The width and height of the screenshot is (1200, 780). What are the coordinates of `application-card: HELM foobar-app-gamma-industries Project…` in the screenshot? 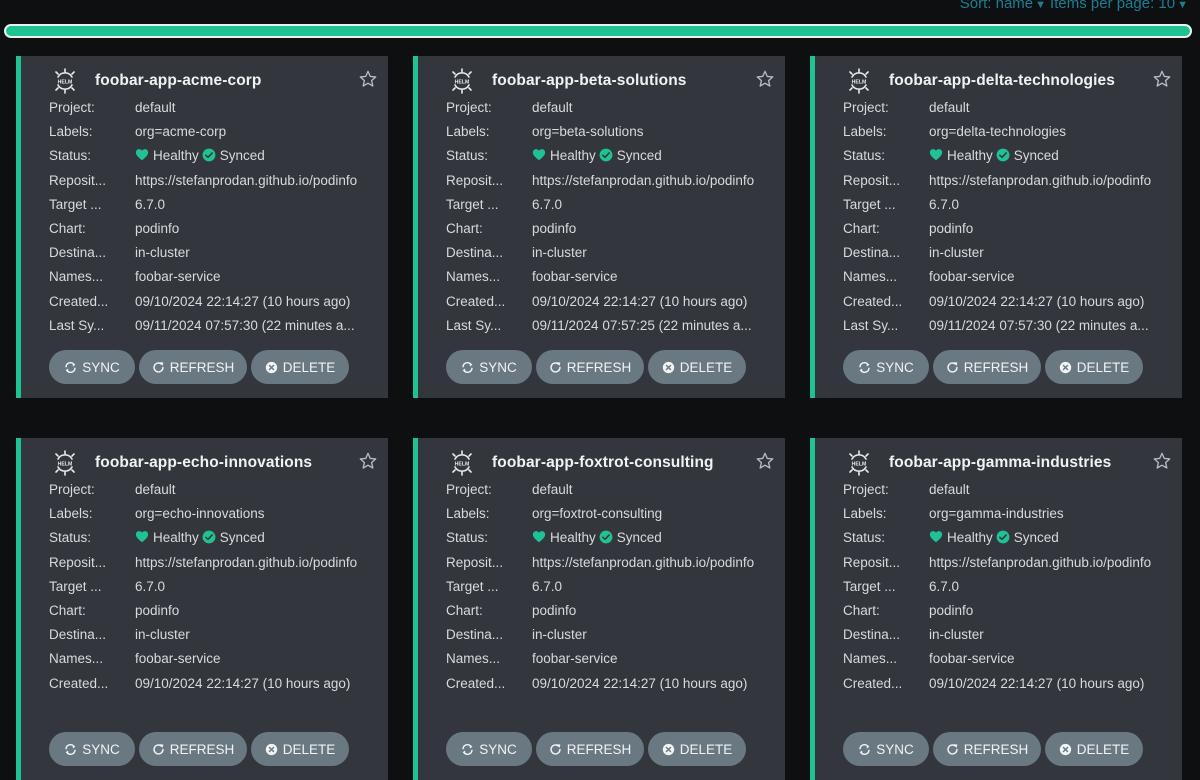 It's located at (996, 609).